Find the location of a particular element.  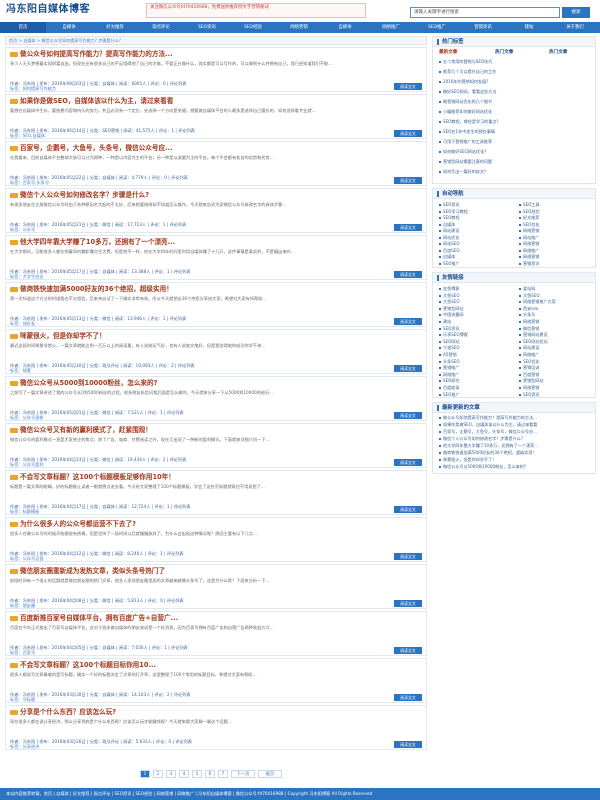

article-tags: 标签：SEO,自媒体 is located at coordinates (27, 136).